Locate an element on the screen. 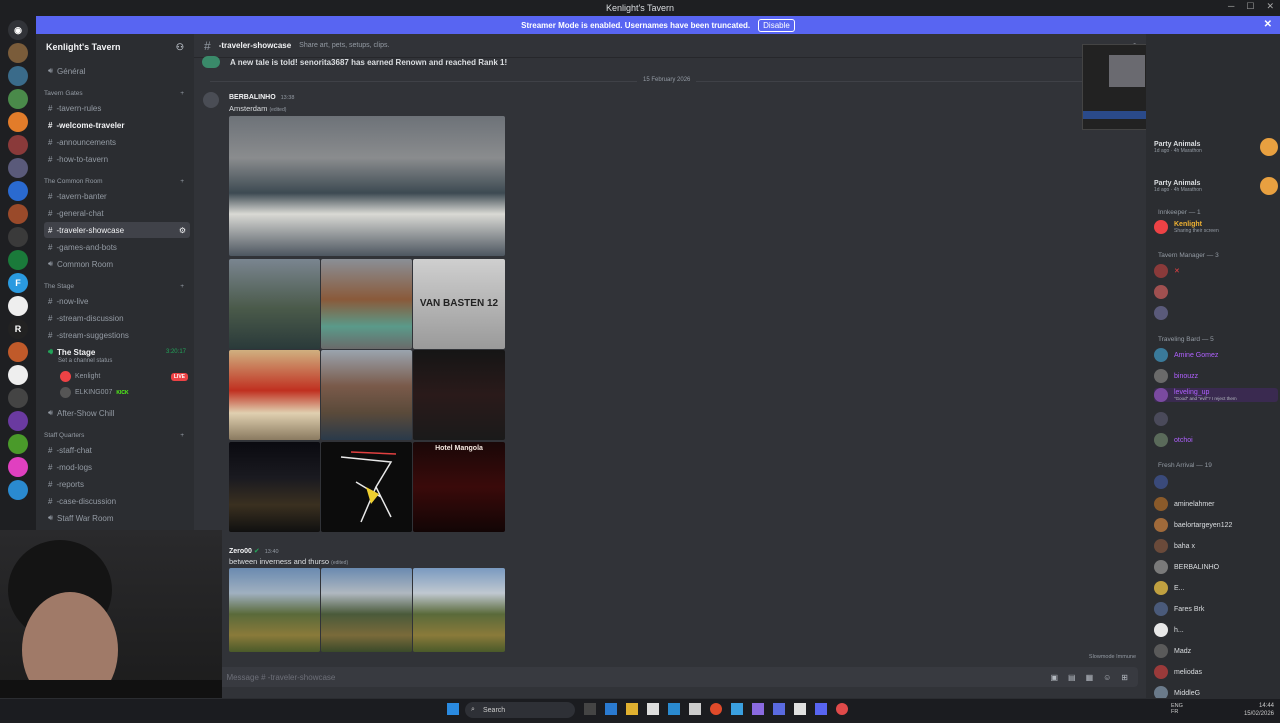  channel-mod-logs: # -mod-logs is located at coordinates (117, 467).